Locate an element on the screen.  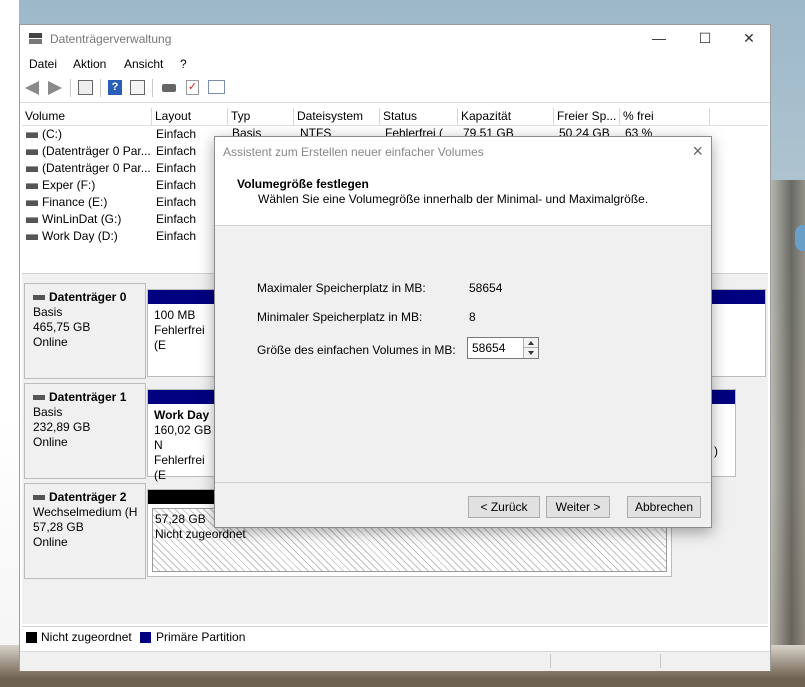
disk-name: Datenträger 2 is located at coordinates (88, 497).